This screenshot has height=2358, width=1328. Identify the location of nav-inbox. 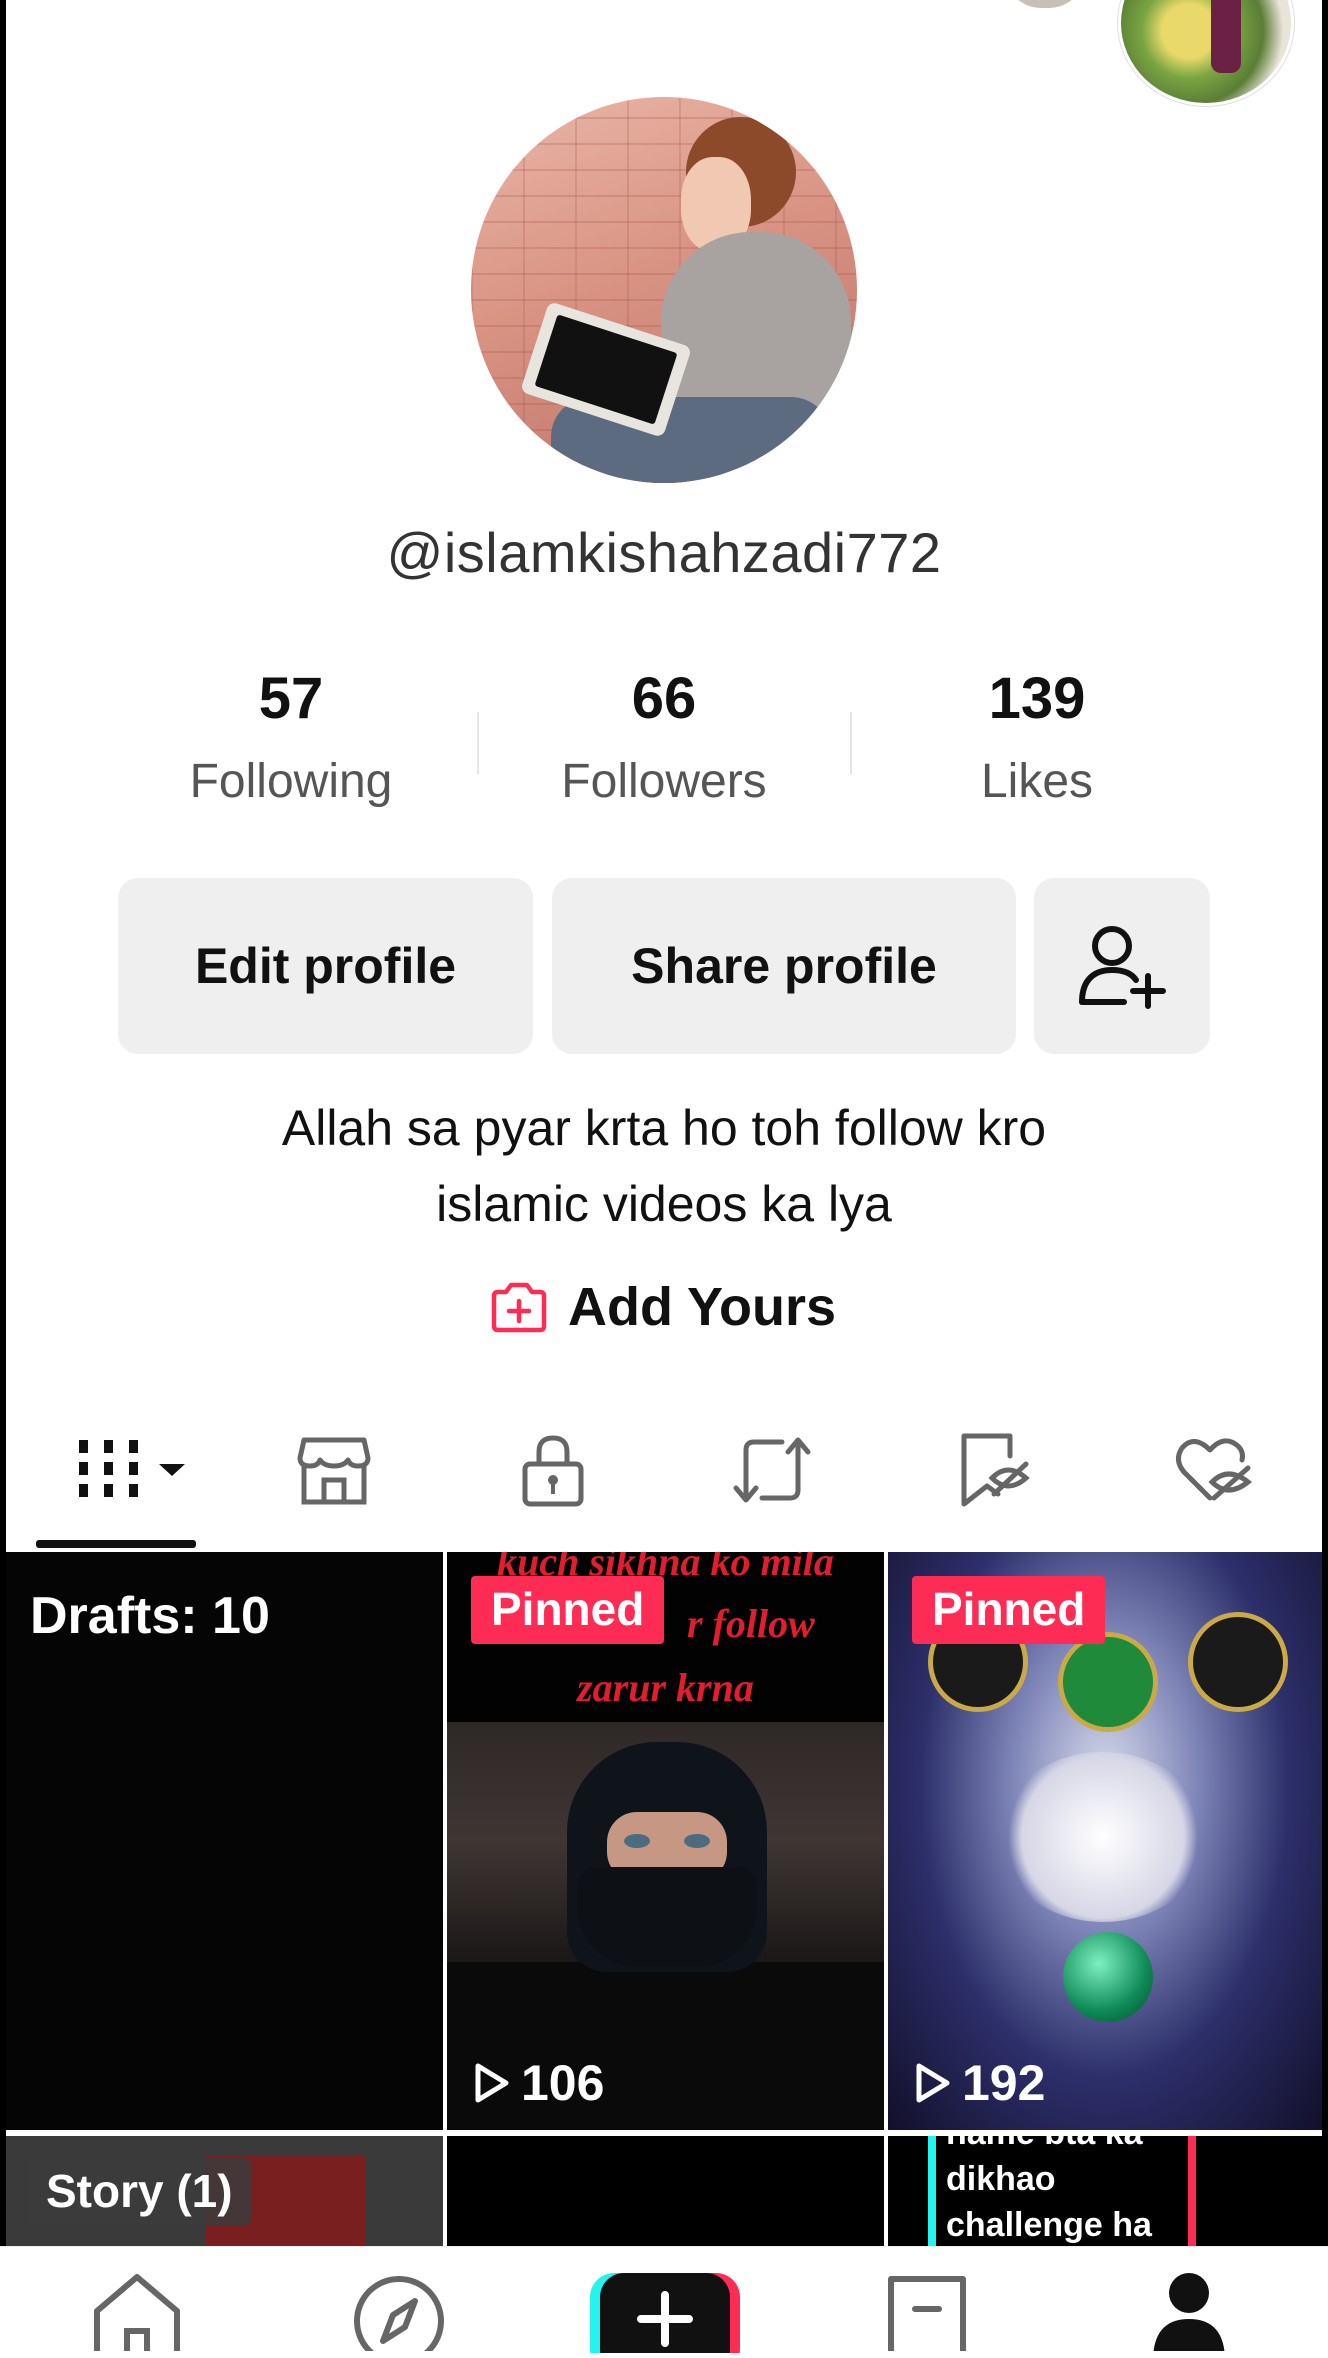
(927, 2311).